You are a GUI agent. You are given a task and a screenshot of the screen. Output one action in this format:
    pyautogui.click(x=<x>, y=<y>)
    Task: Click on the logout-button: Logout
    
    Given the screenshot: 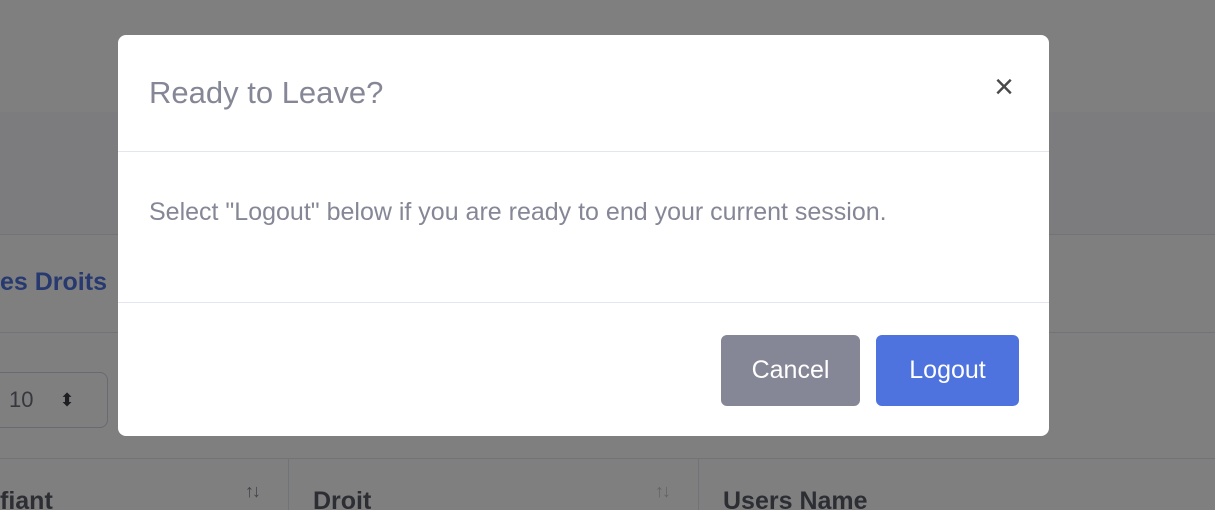 What is the action you would take?
    pyautogui.click(x=947, y=370)
    